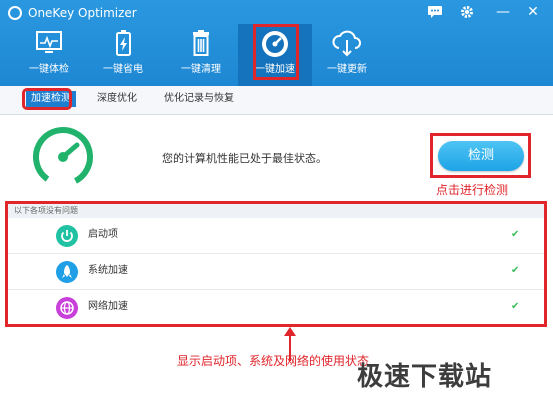 The height and width of the screenshot is (411, 553). I want to click on app-logo-icon, so click(15, 13).